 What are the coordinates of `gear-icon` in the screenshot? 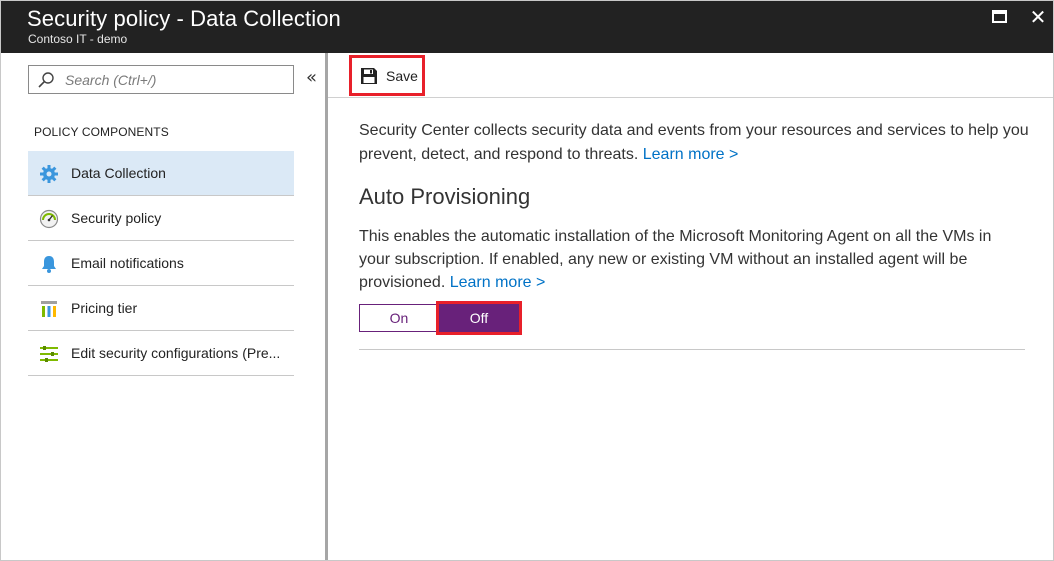 It's located at (49, 174).